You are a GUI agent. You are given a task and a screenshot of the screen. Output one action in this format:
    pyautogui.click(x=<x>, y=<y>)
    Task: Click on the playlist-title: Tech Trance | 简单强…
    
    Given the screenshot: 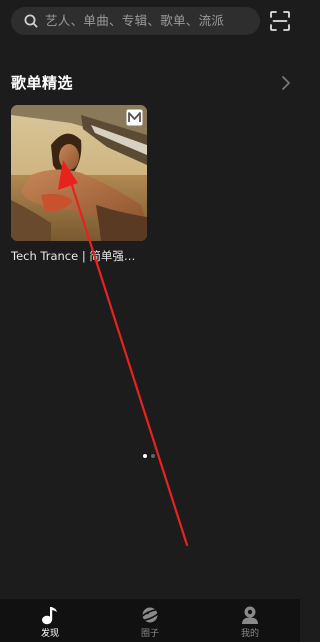 What is the action you would take?
    pyautogui.click(x=73, y=256)
    